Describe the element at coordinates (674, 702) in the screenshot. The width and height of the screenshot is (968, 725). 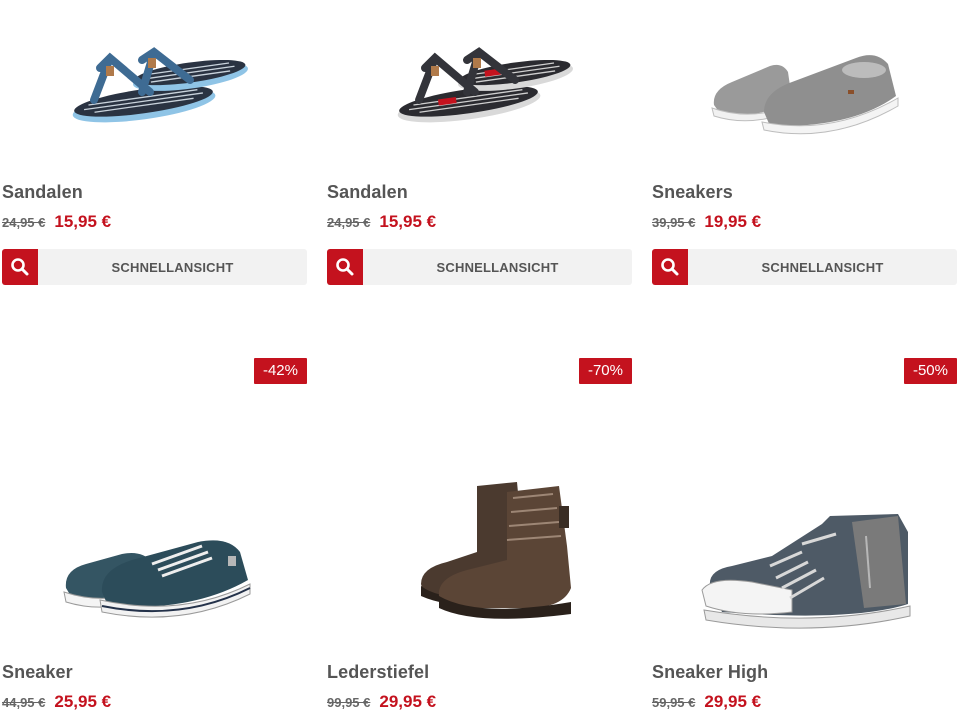
I see `old-price: 59,95 €` at that location.